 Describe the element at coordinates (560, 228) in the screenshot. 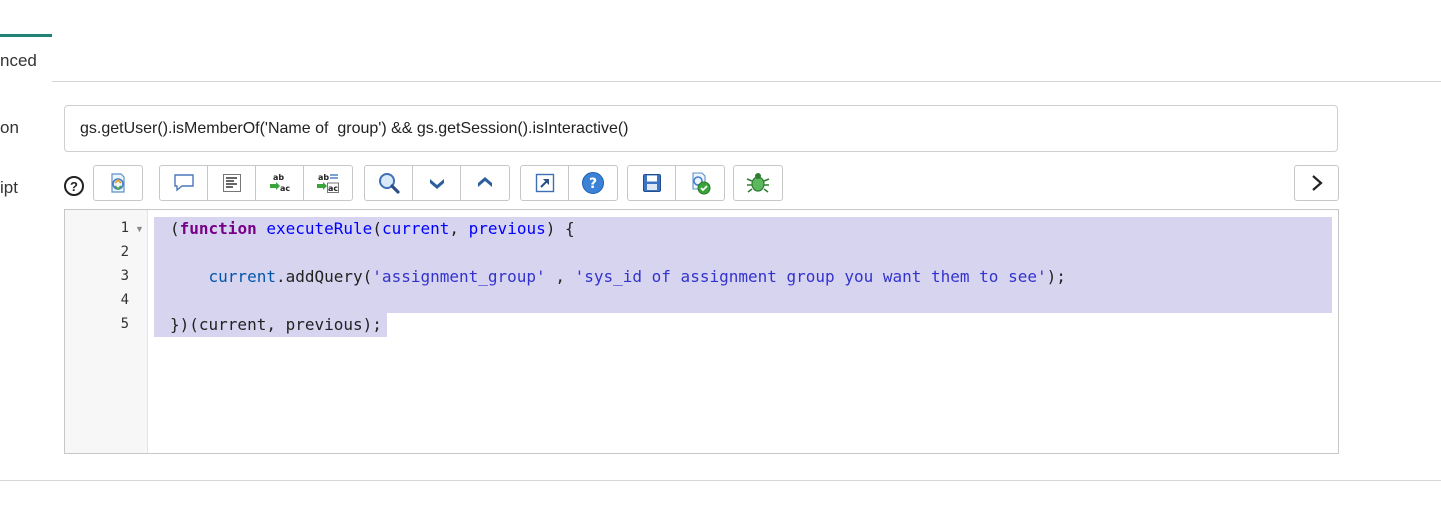

I see `code-token: ) {` at that location.